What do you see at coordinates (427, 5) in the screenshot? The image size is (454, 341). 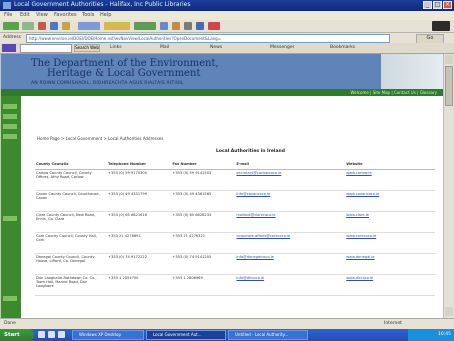 I see `minimize-button: _` at bounding box center [427, 5].